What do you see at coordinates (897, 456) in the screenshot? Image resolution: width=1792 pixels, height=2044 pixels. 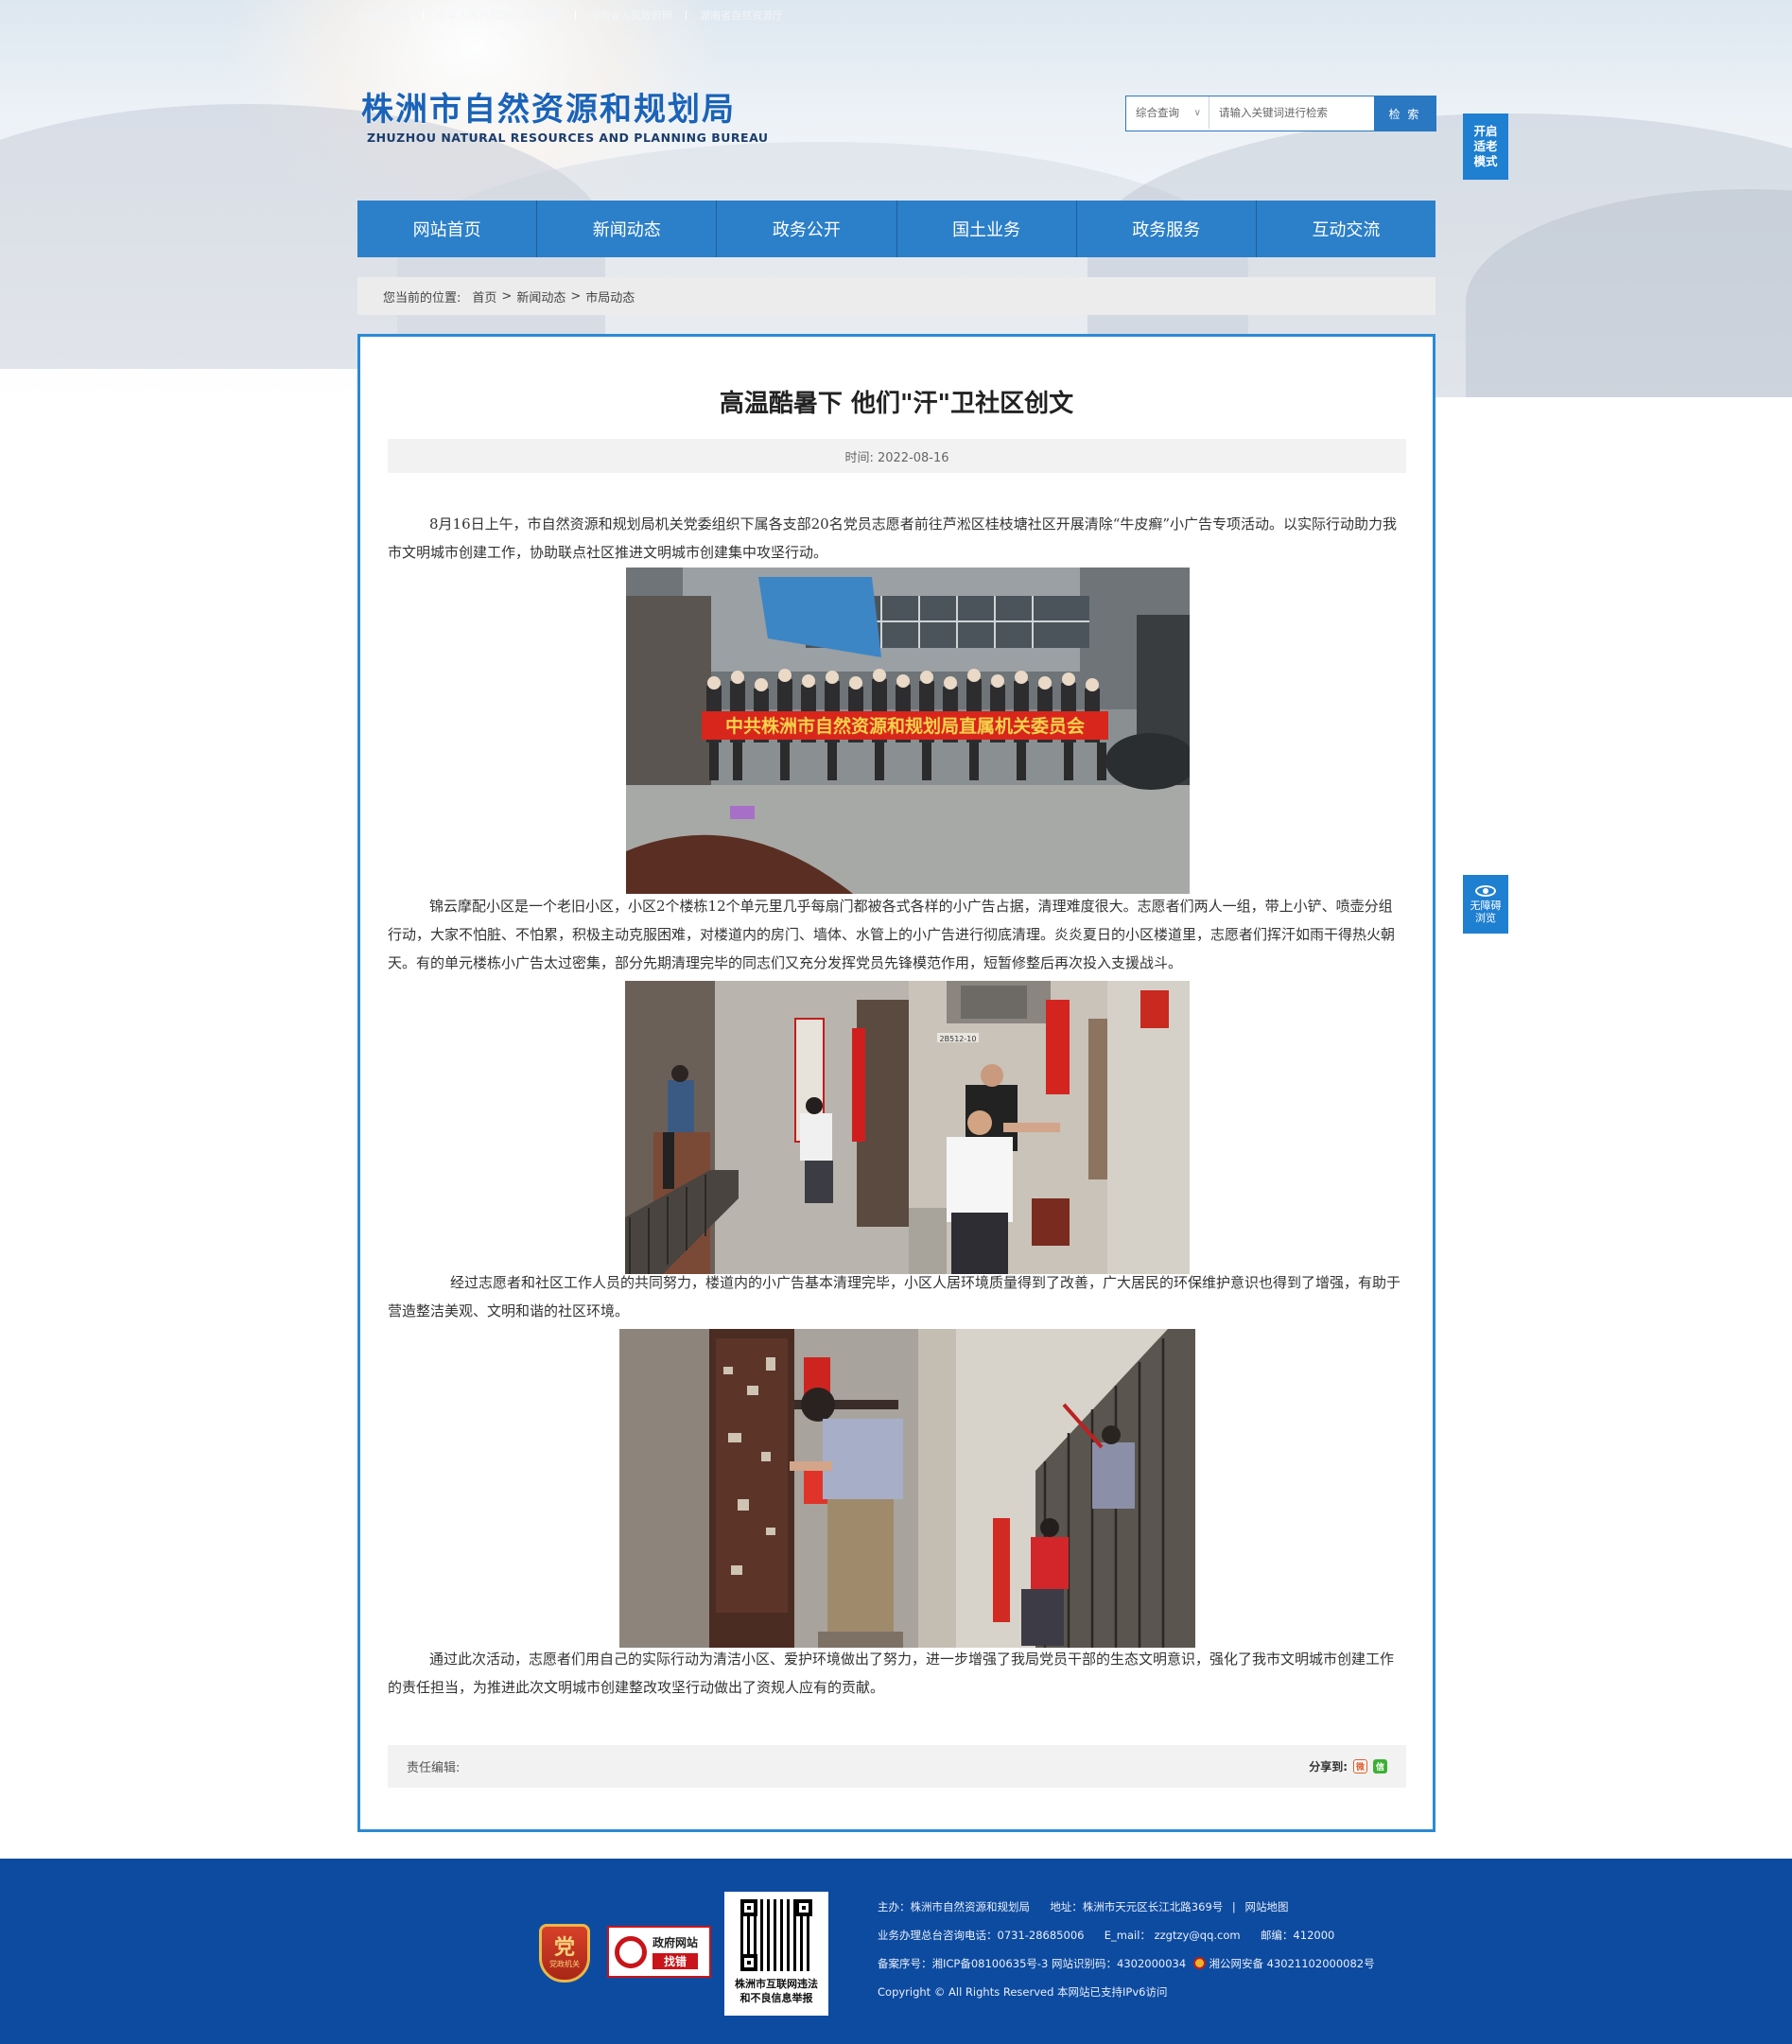 I see `article-time: 时间: 2022-08-16` at bounding box center [897, 456].